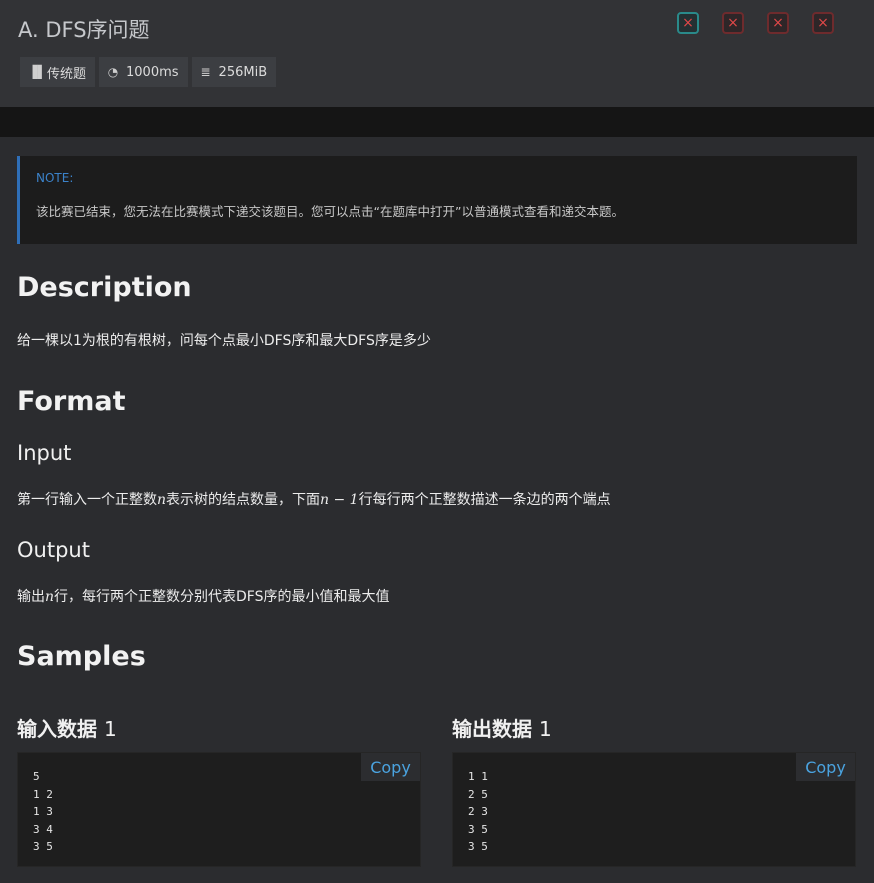 The width and height of the screenshot is (874, 883). What do you see at coordinates (755, 23) in the screenshot?
I see `problem-status-buttons: × × × ×` at bounding box center [755, 23].